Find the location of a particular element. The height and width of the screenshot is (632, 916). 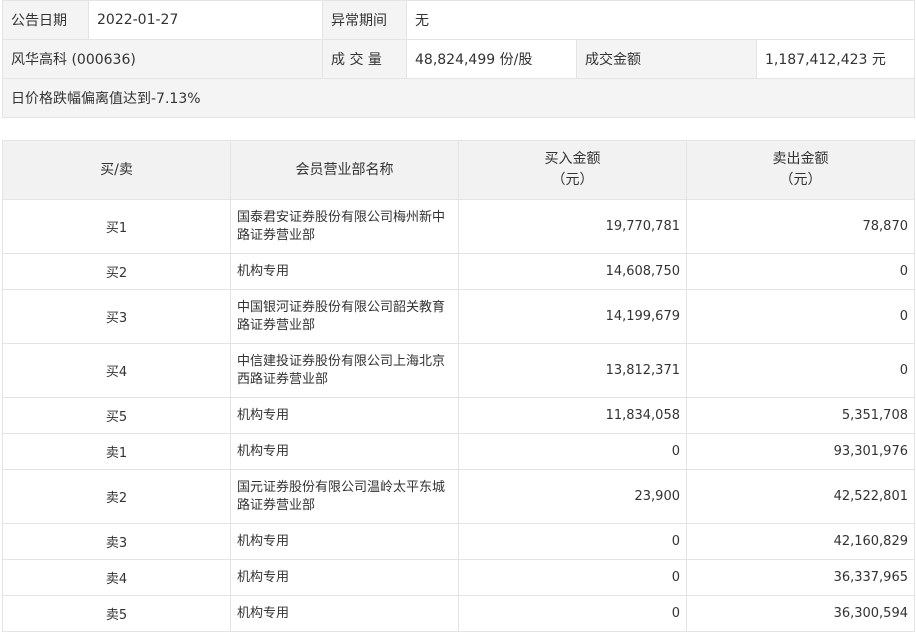

table-row: 买3 中国银河证券股份有限公司韶关教育路证券营业部 14,199,679 0 is located at coordinates (458, 316).